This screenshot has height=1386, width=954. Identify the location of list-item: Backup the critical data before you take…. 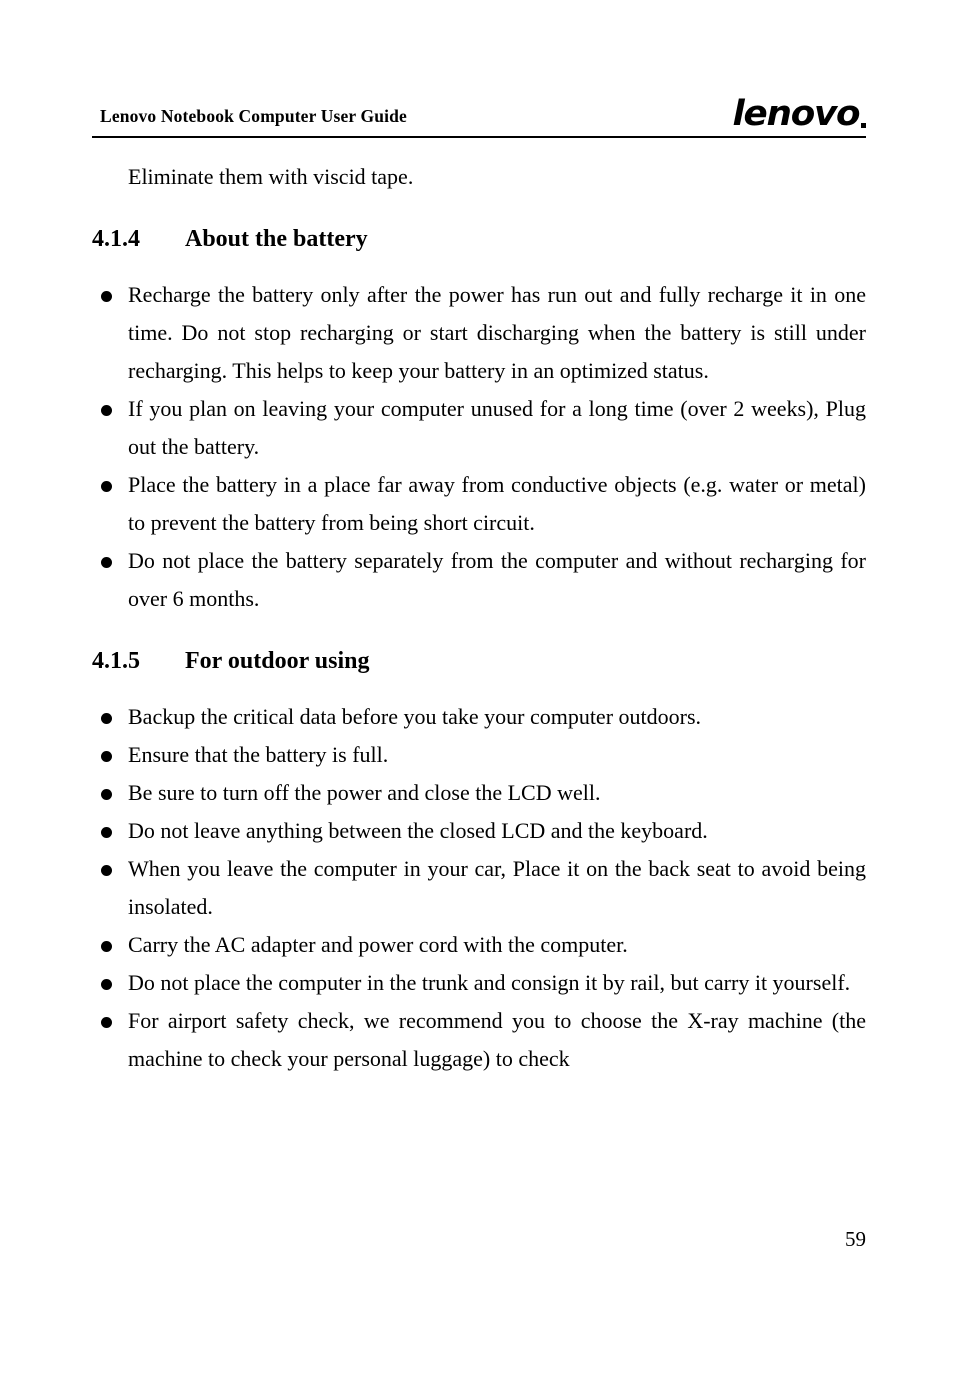
(479, 717).